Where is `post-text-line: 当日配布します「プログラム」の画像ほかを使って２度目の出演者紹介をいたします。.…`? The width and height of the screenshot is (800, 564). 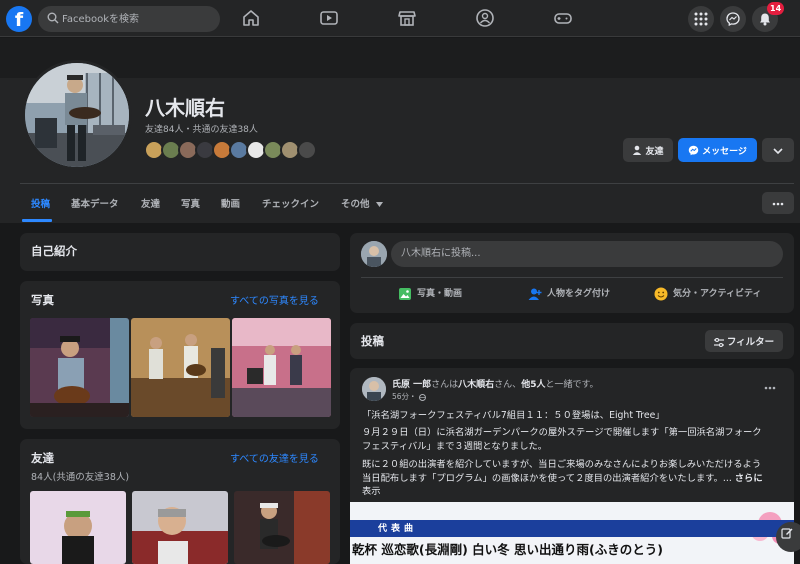
post-text-line: 当日配布します「プログラム」の画像ほかを使って２度目の出演者紹介をいたします。.… is located at coordinates (562, 477).